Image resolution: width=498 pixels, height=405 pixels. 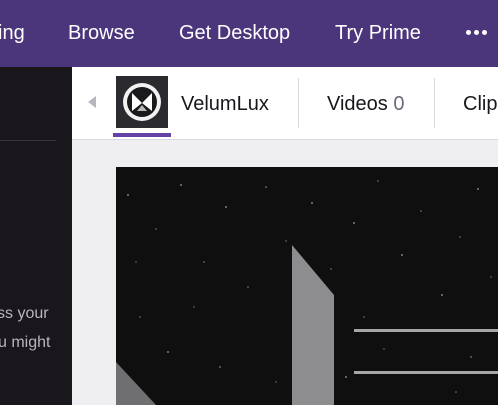 What do you see at coordinates (234, 33) in the screenshot?
I see `nav-item-get-desktop: Get Desktop` at bounding box center [234, 33].